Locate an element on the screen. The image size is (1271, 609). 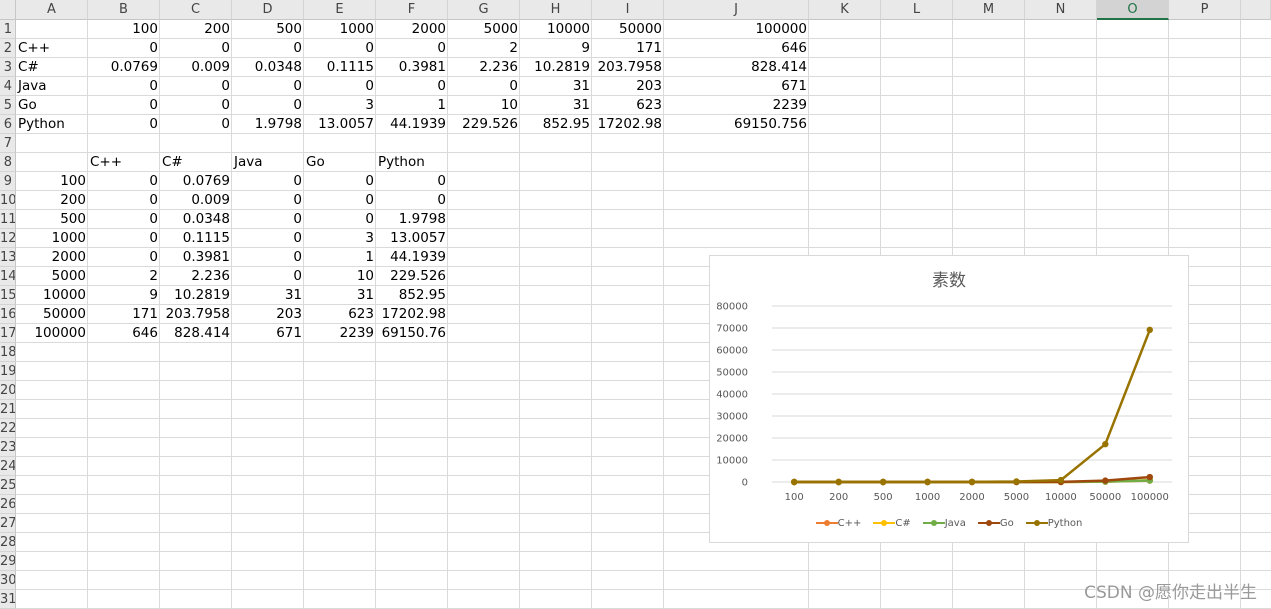
cell-b16: 171 is located at coordinates (124, 314).